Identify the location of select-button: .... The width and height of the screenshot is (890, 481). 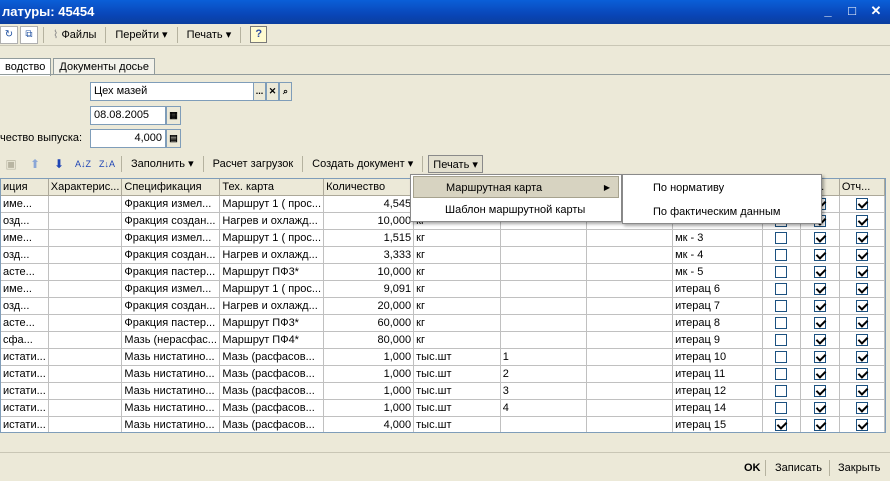
(259, 91).